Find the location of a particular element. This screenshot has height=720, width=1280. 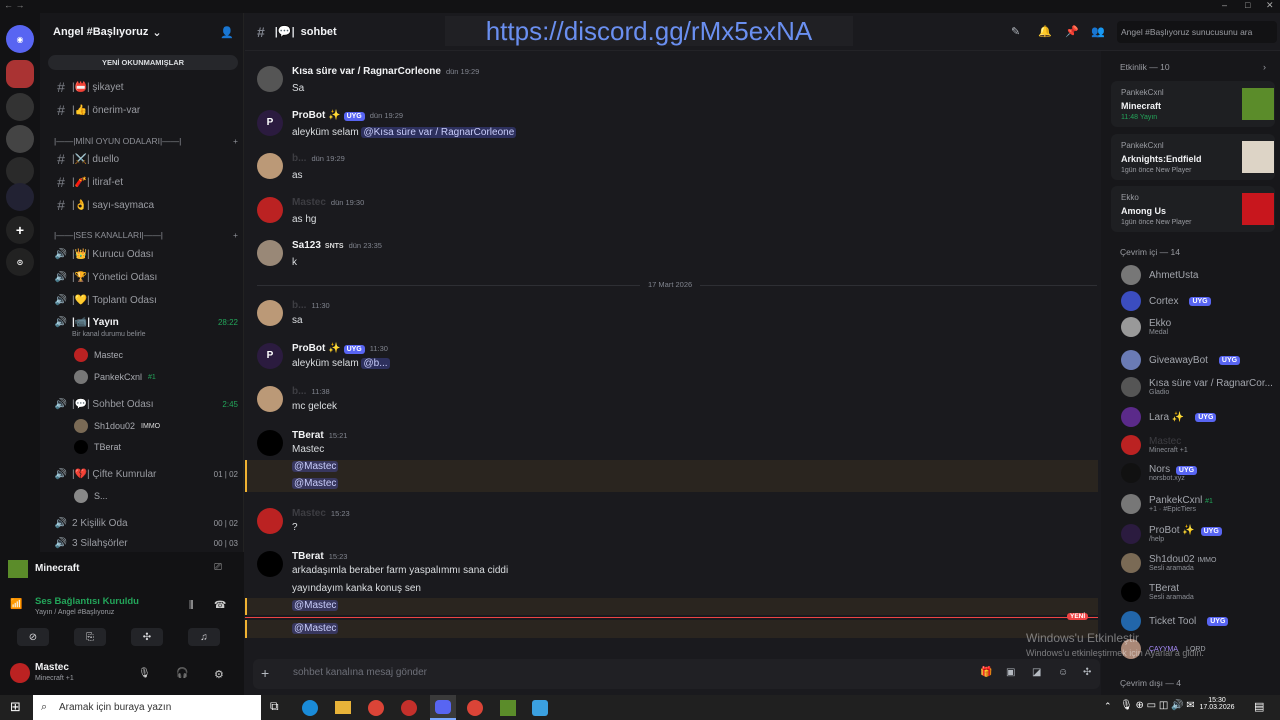

nav-arrows-icon: ← → is located at coordinates (14, 5).